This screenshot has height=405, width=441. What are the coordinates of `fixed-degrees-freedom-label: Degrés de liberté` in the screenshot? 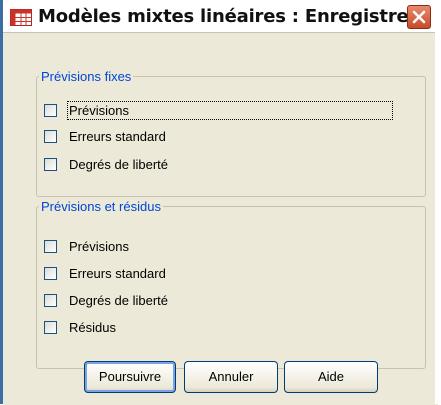 It's located at (118, 164).